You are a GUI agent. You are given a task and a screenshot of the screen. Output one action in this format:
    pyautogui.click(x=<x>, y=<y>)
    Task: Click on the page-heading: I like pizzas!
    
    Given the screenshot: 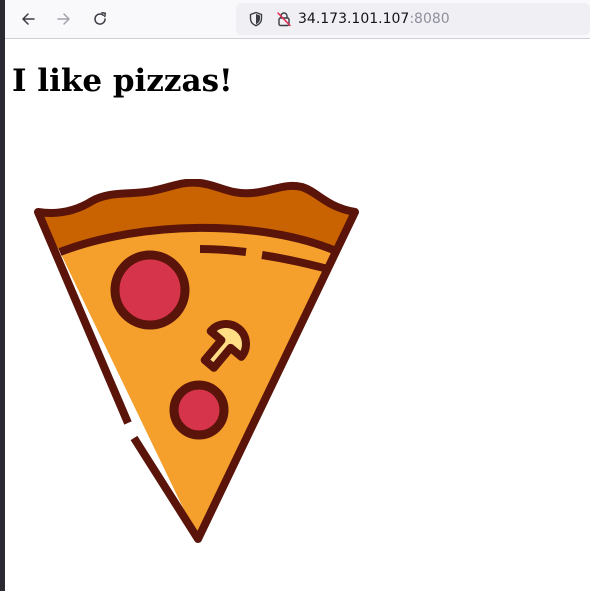 What is the action you would take?
    pyautogui.click(x=122, y=81)
    